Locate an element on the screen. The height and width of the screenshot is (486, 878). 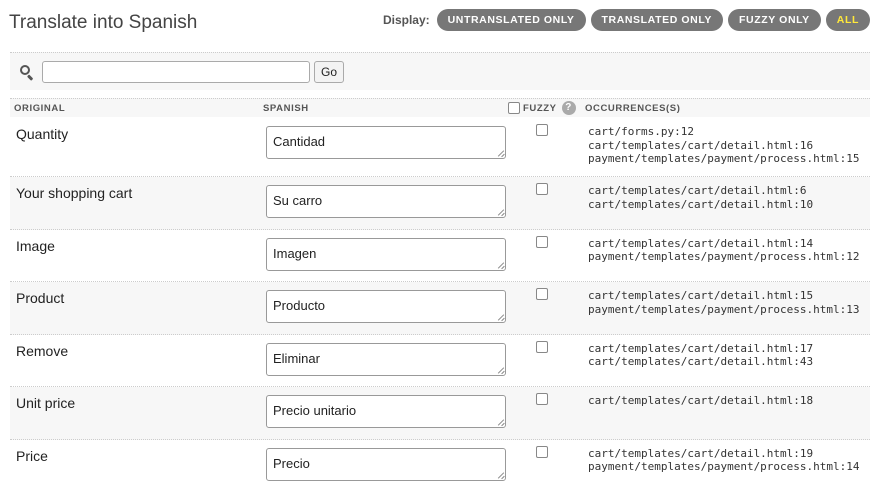
fuzzy-select-all-checkbox is located at coordinates (514, 108).